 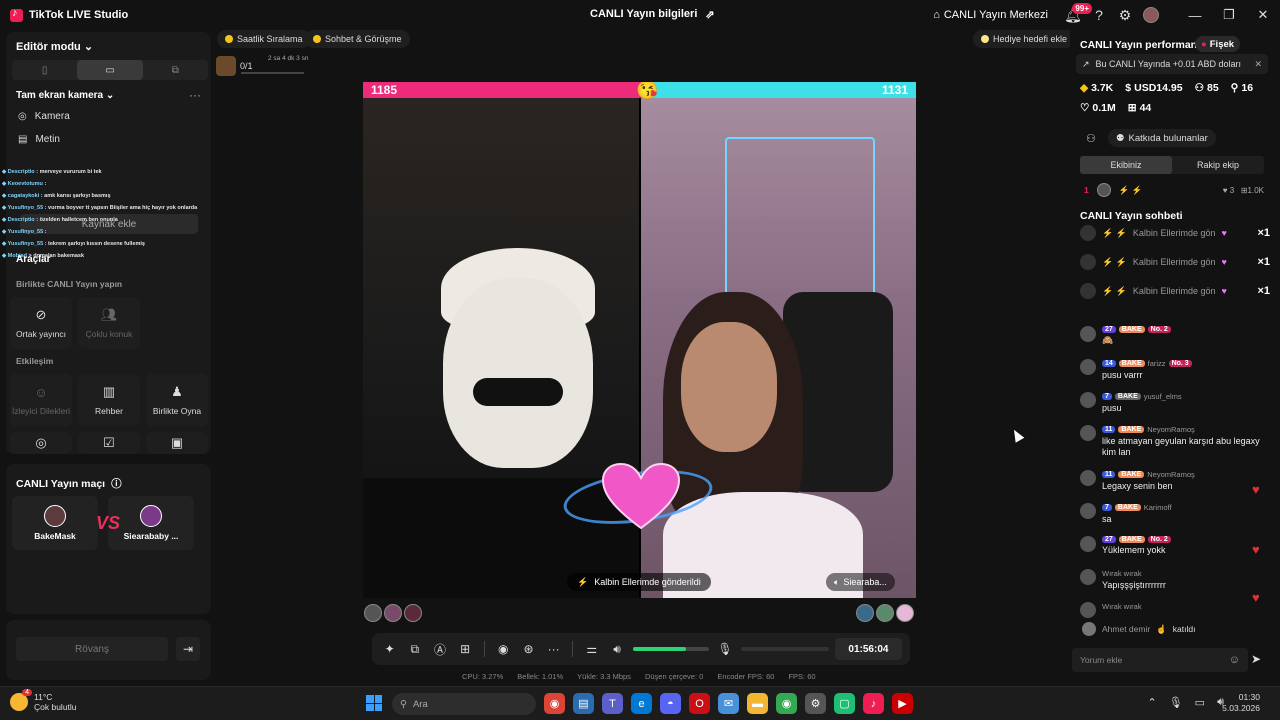 I want to click on add-gift-goal-button: Hediye hedefi ekle, so click(x=1024, y=39).